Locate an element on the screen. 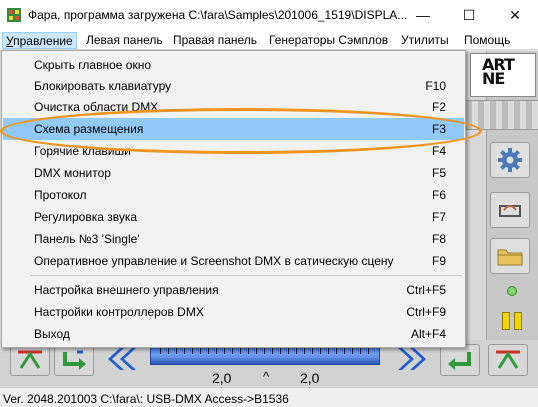 The height and width of the screenshot is (407, 538). menu-item-label: Протокол is located at coordinates (60, 195).